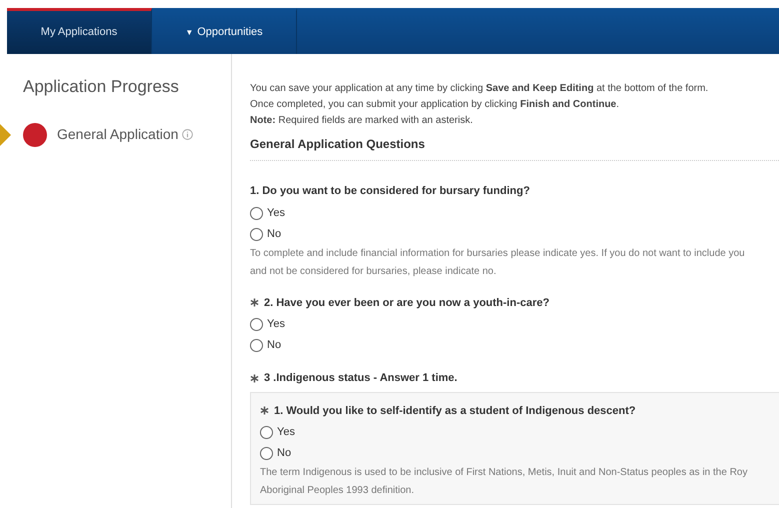 This screenshot has height=508, width=779. What do you see at coordinates (224, 31) in the screenshot?
I see `nav-tab: ▼ Opportunities` at bounding box center [224, 31].